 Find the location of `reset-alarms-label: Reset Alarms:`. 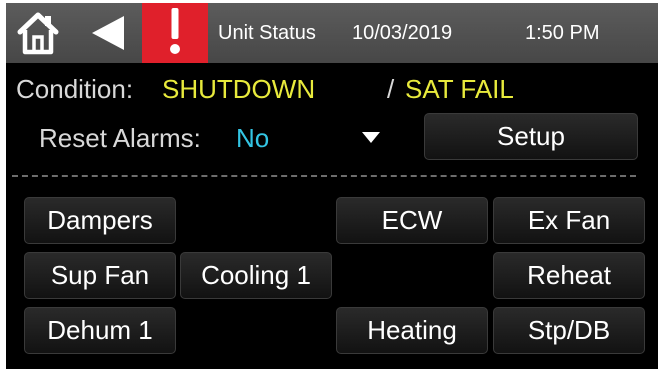

reset-alarms-label: Reset Alarms: is located at coordinates (120, 138).